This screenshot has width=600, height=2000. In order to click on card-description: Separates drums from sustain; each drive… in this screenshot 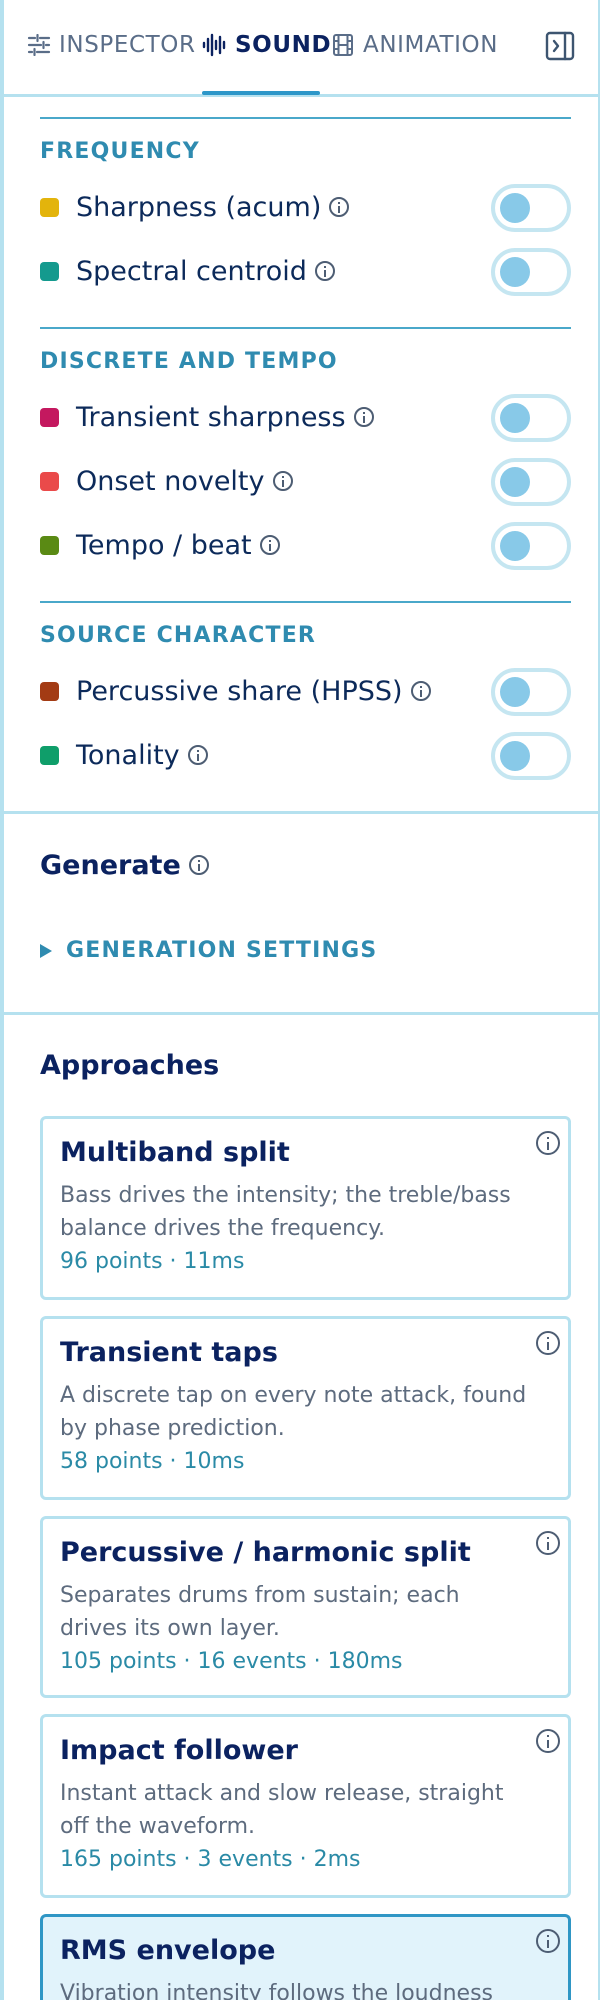, I will do `click(260, 1612)`.